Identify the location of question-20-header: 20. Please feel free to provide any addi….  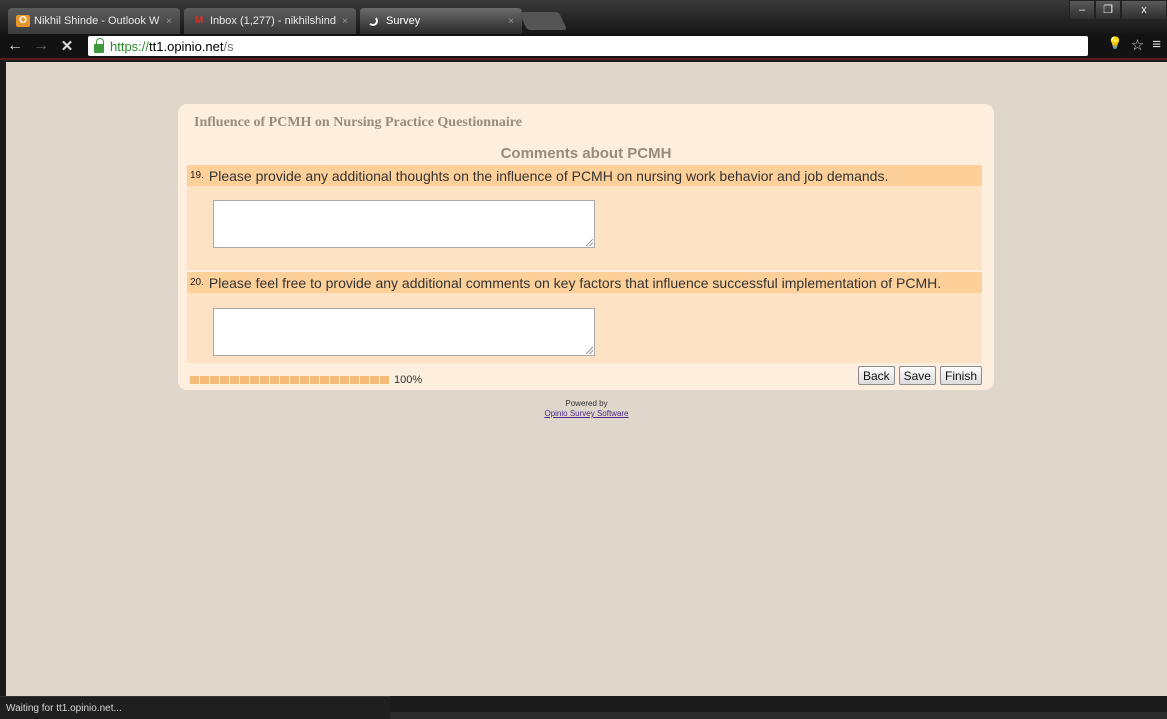
(584, 282).